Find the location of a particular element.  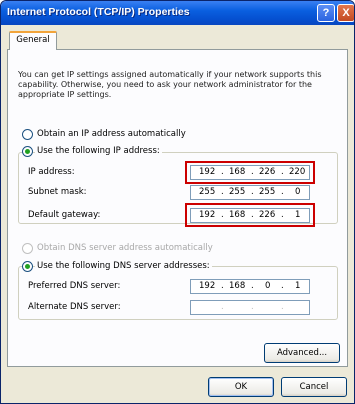

use-following-dns-radio is located at coordinates (27, 266).